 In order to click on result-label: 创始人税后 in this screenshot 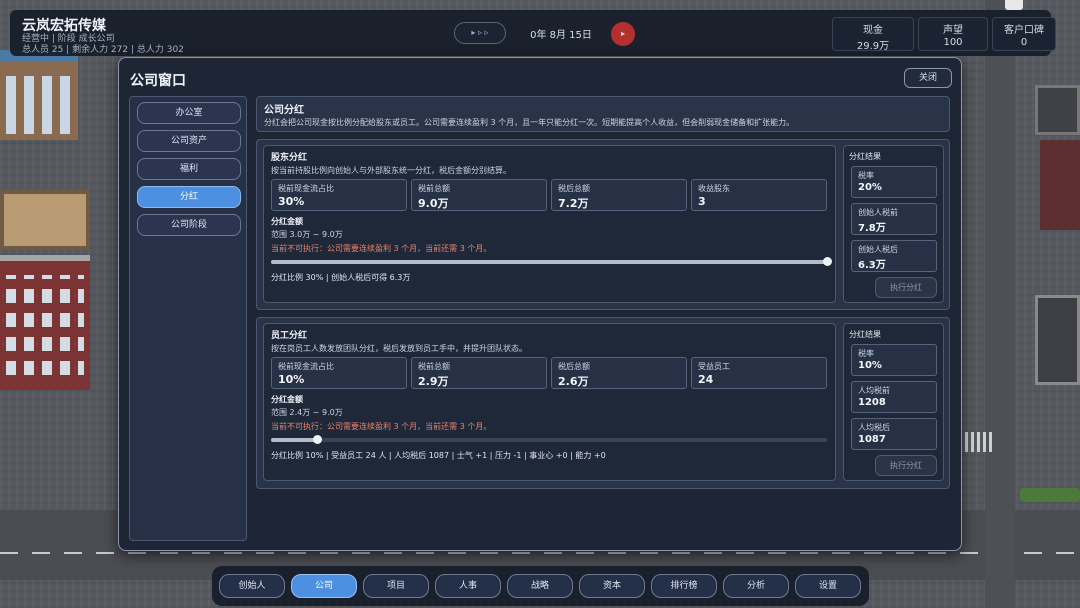, I will do `click(878, 249)`.